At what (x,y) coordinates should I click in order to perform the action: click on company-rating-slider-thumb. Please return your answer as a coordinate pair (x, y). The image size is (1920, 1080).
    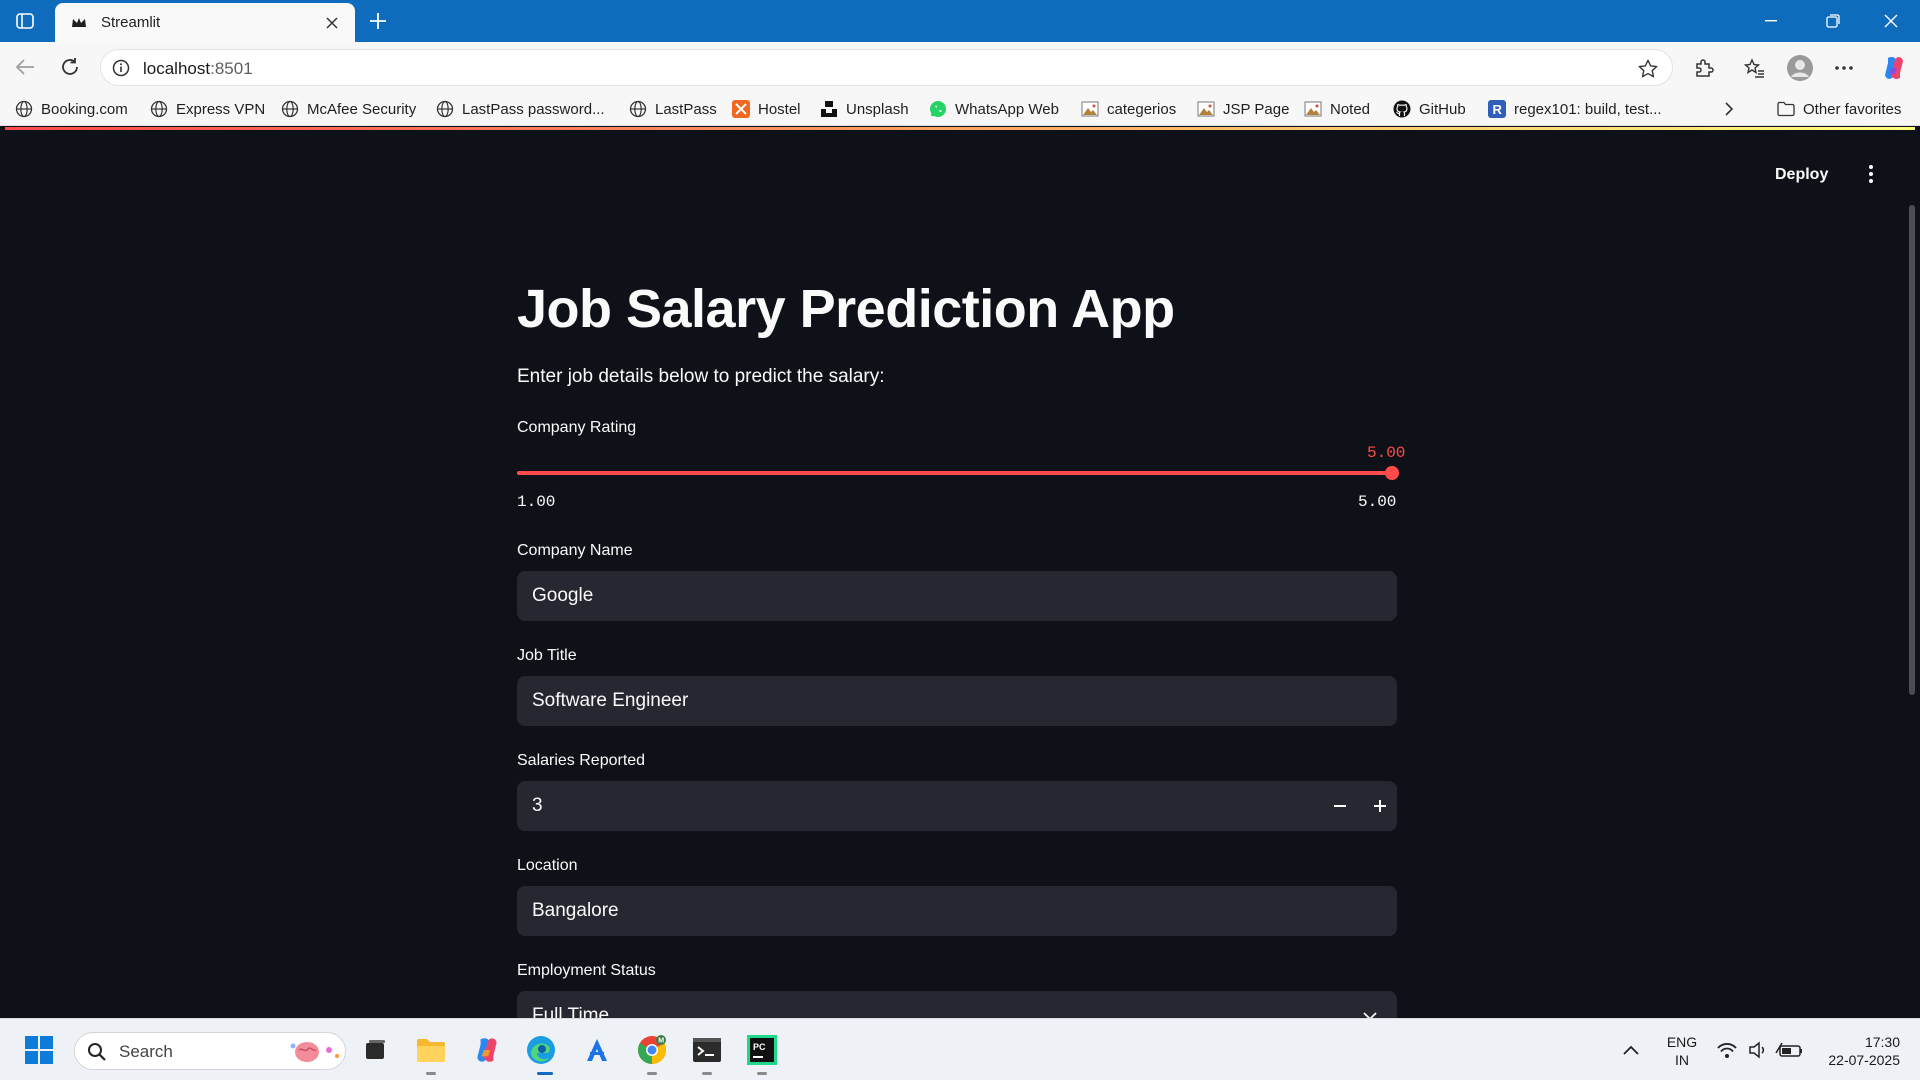
    Looking at the image, I should click on (1392, 473).